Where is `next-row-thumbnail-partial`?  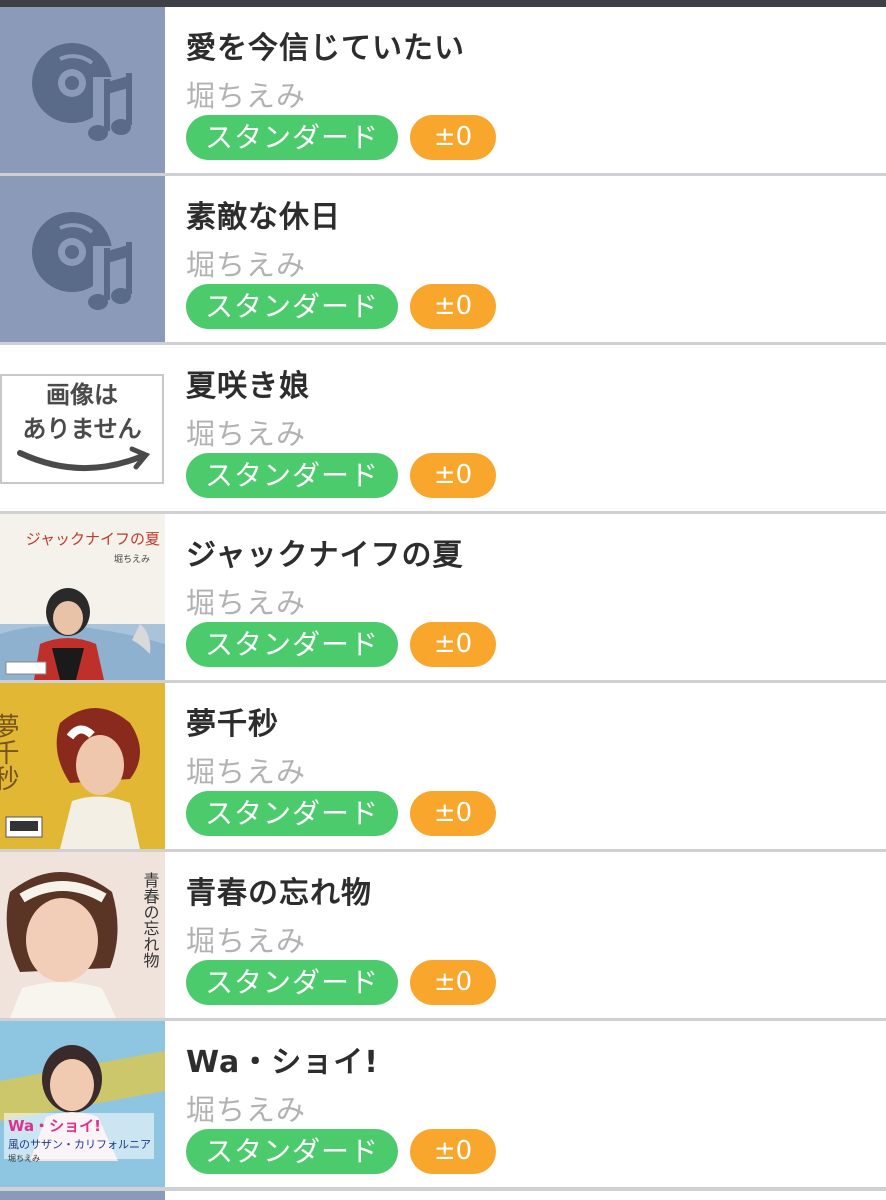 next-row-thumbnail-partial is located at coordinates (82, 1195).